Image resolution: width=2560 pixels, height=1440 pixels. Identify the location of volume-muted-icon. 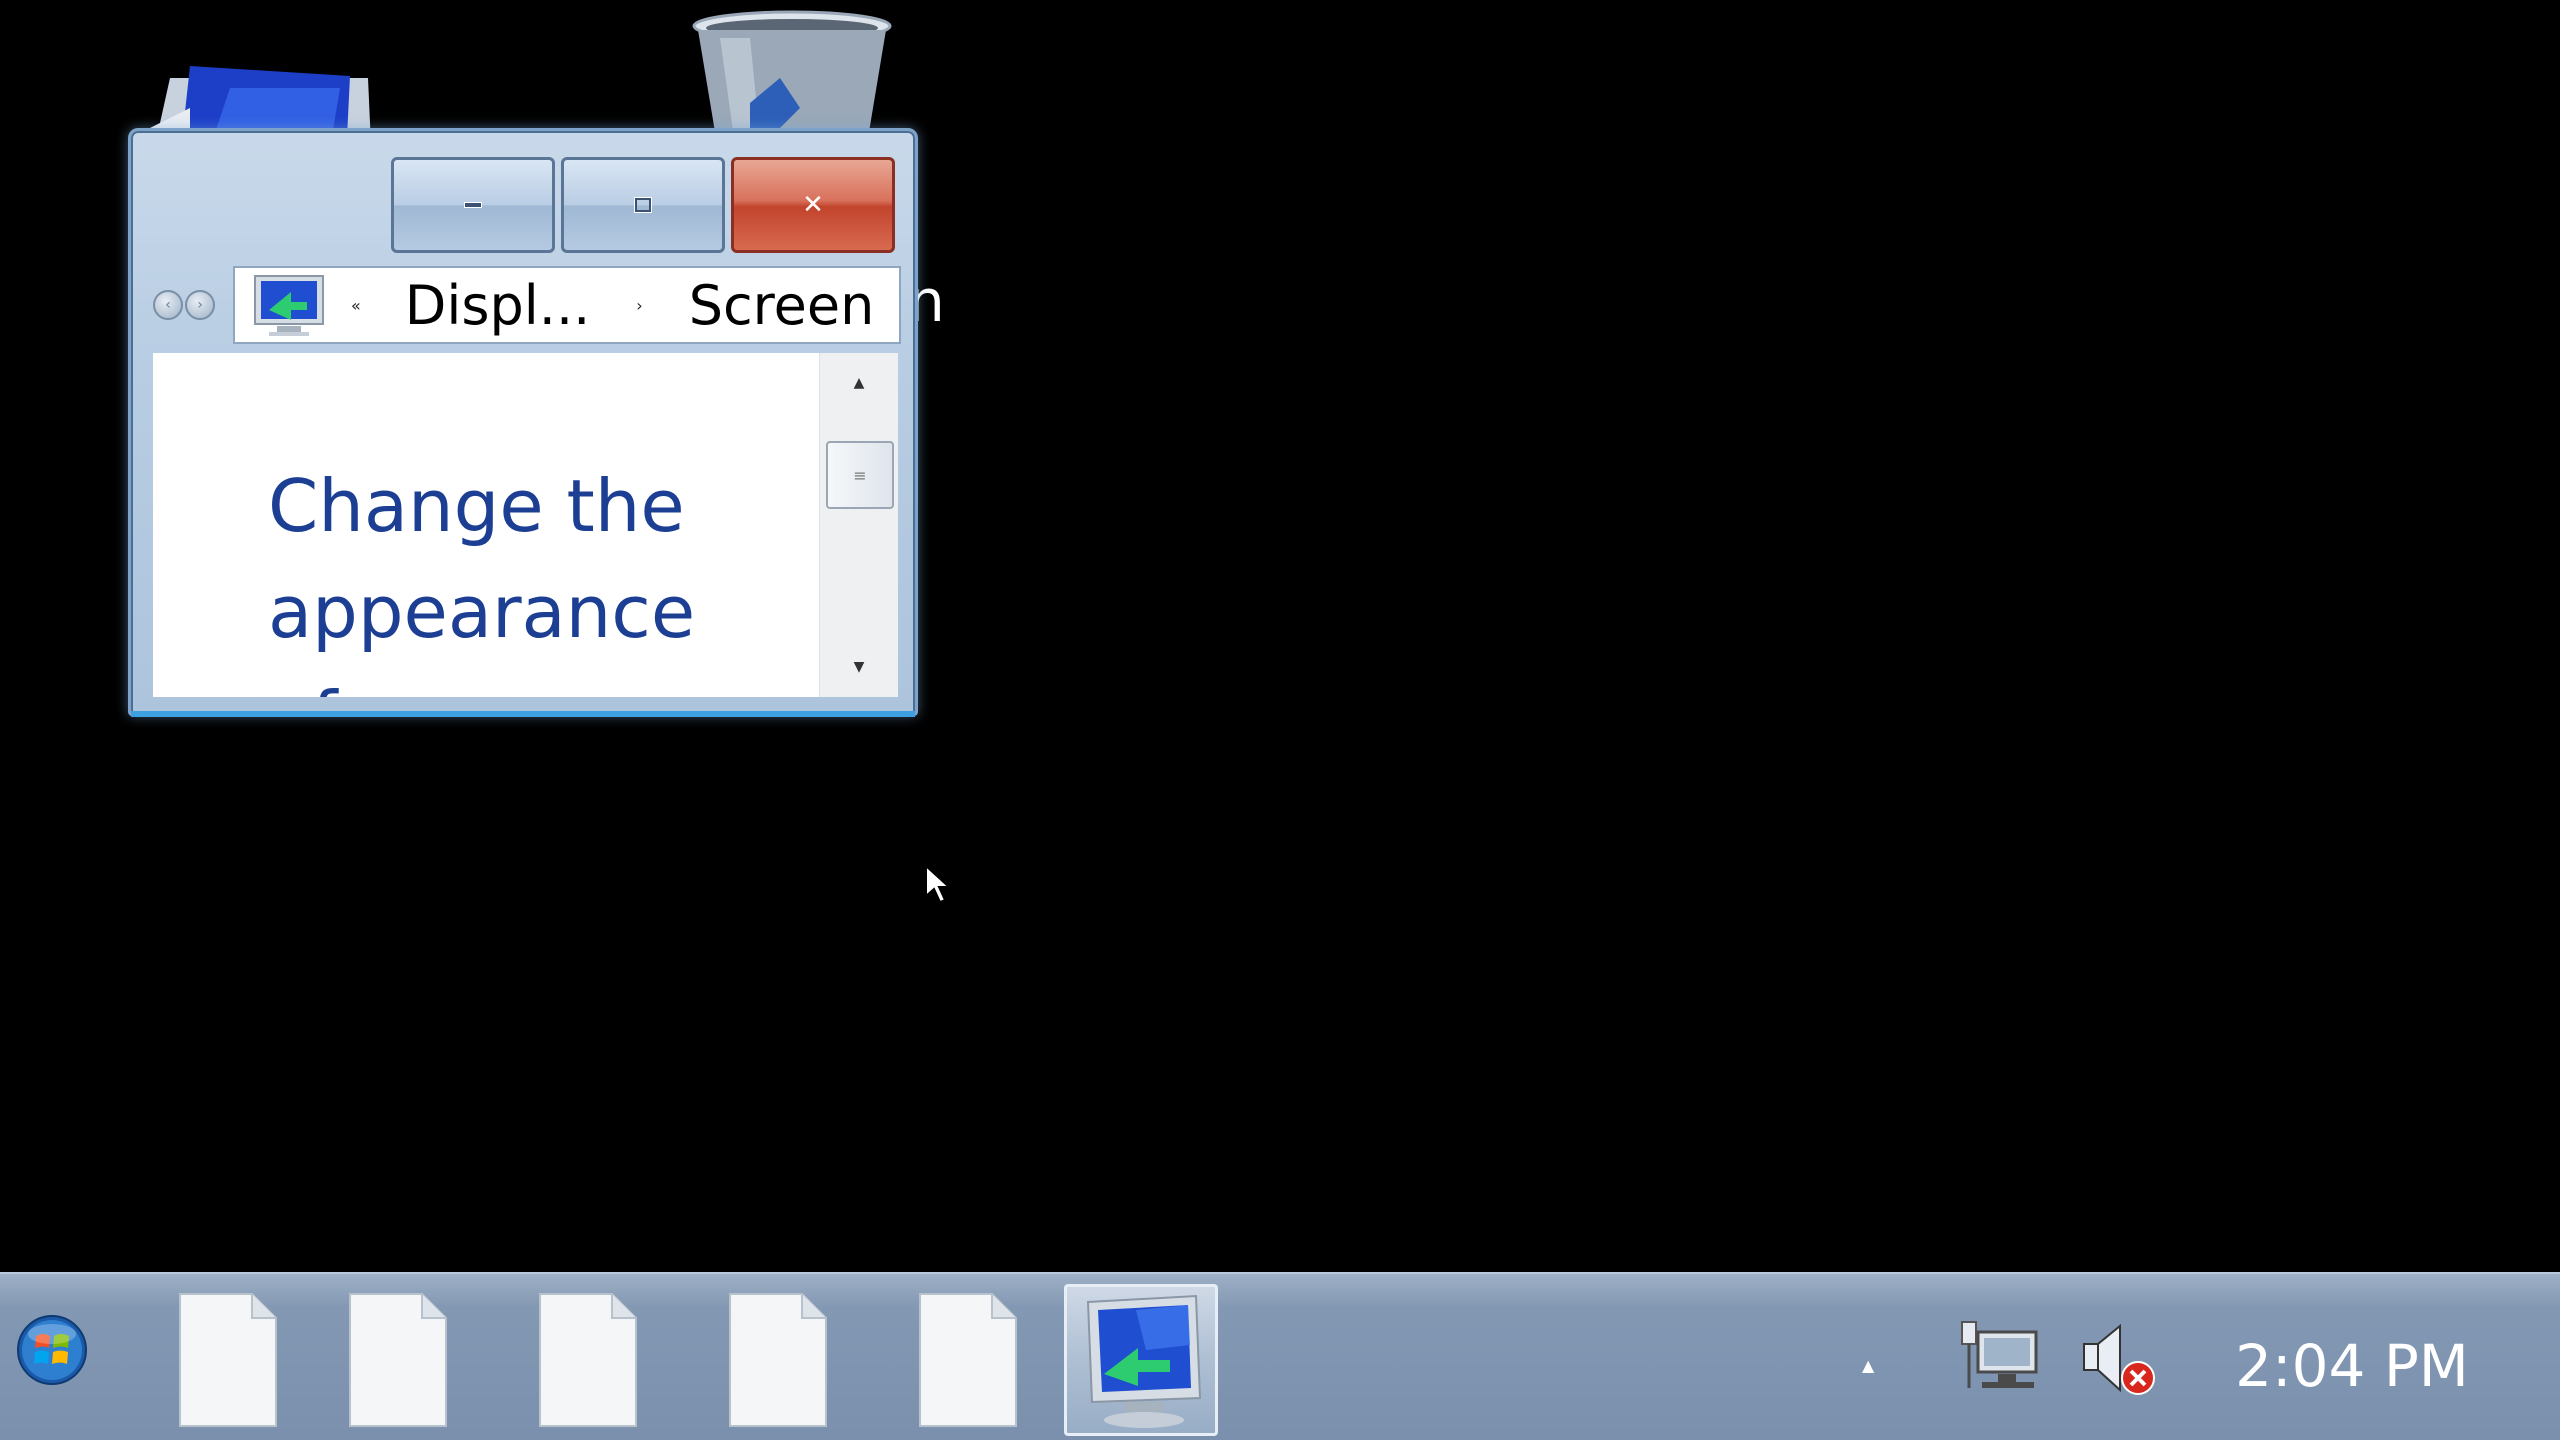
(2118, 1360).